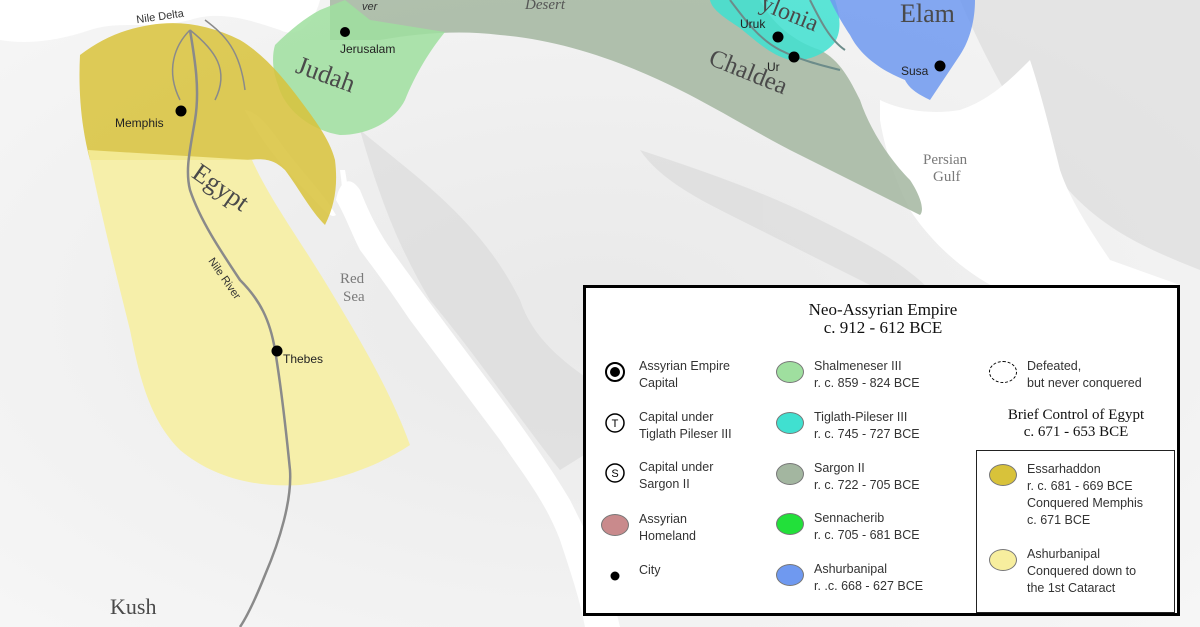 This screenshot has height=627, width=1200. Describe the element at coordinates (658, 383) in the screenshot. I see `legend-capital-line2: Capital` at that location.